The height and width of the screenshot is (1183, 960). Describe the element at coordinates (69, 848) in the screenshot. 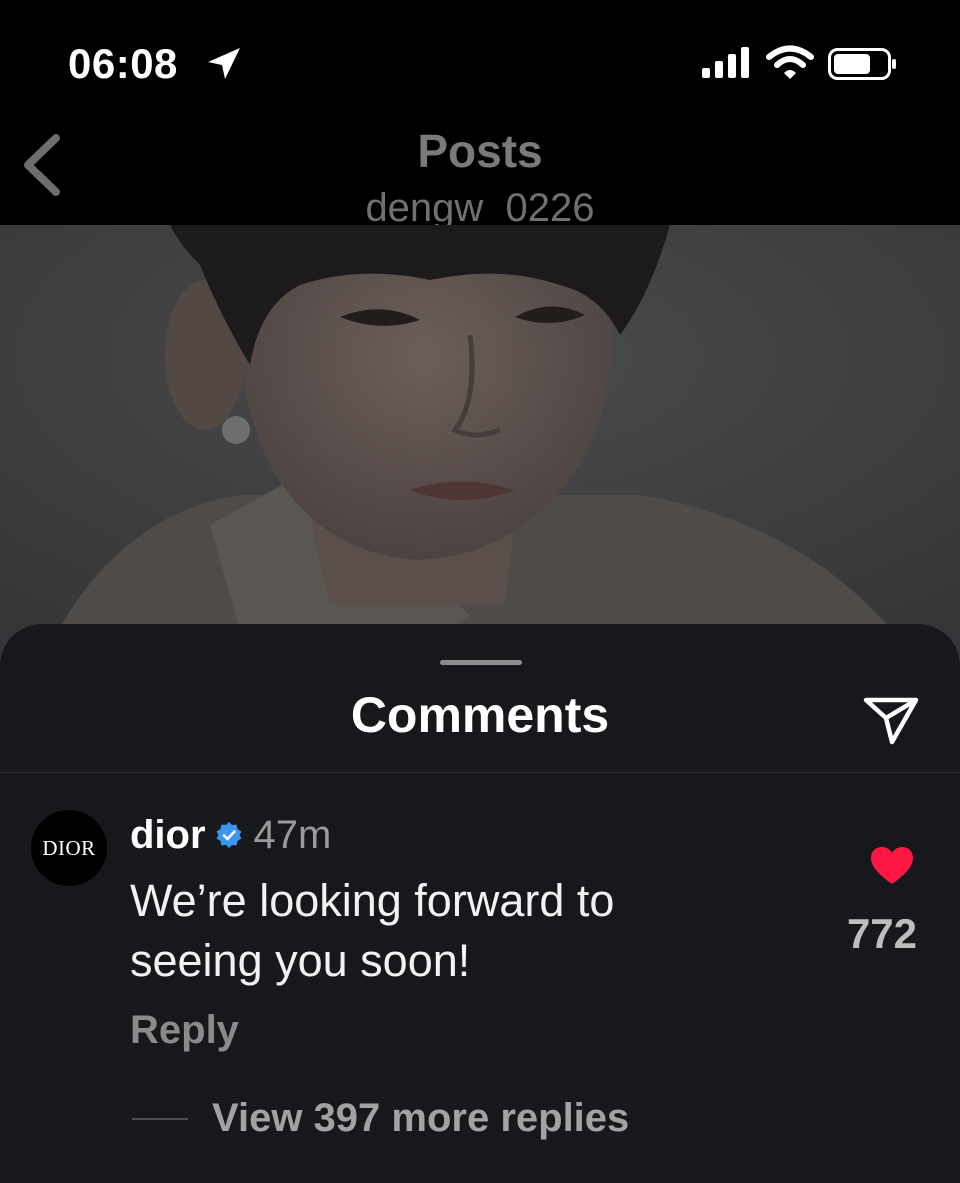

I see `avatar: DIOR` at that location.